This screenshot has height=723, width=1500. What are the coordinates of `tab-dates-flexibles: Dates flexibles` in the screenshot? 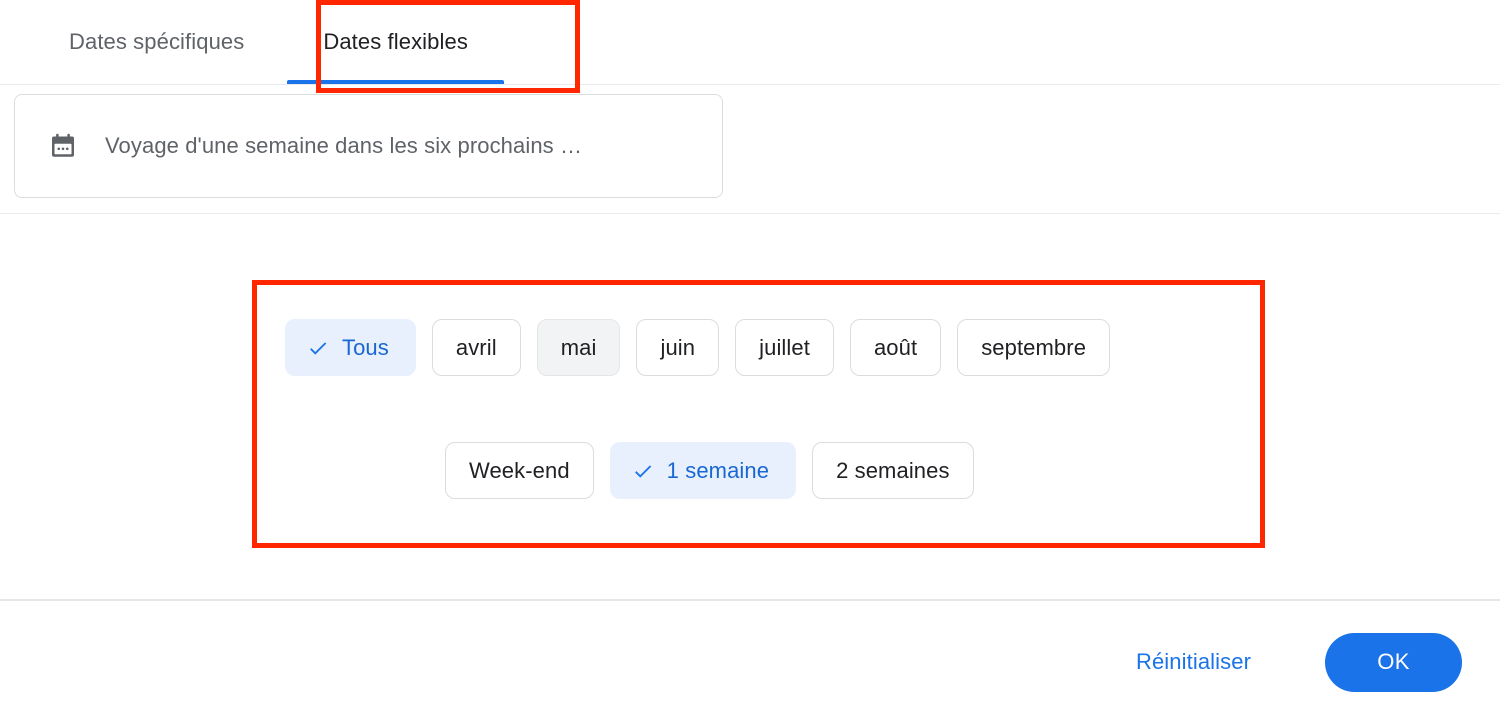 It's located at (395, 42).